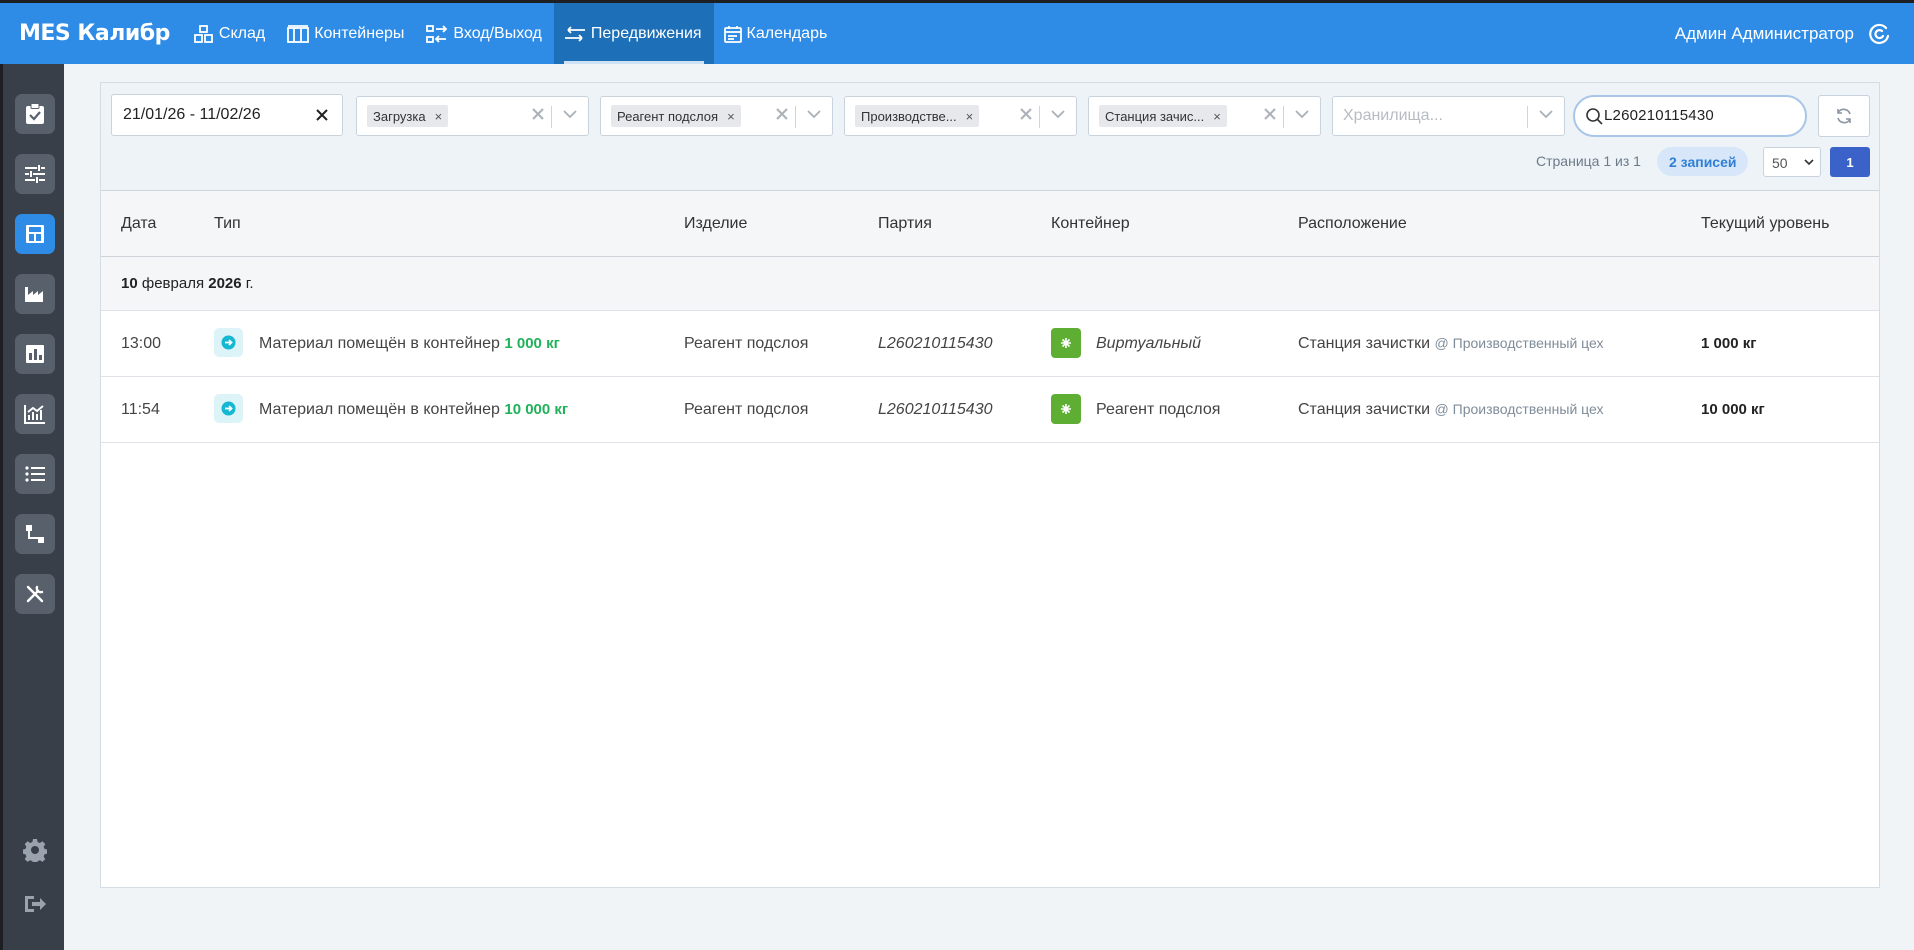 The width and height of the screenshot is (1914, 950). Describe the element at coordinates (35, 114) in the screenshot. I see `sidebar-item-tasks` at that location.